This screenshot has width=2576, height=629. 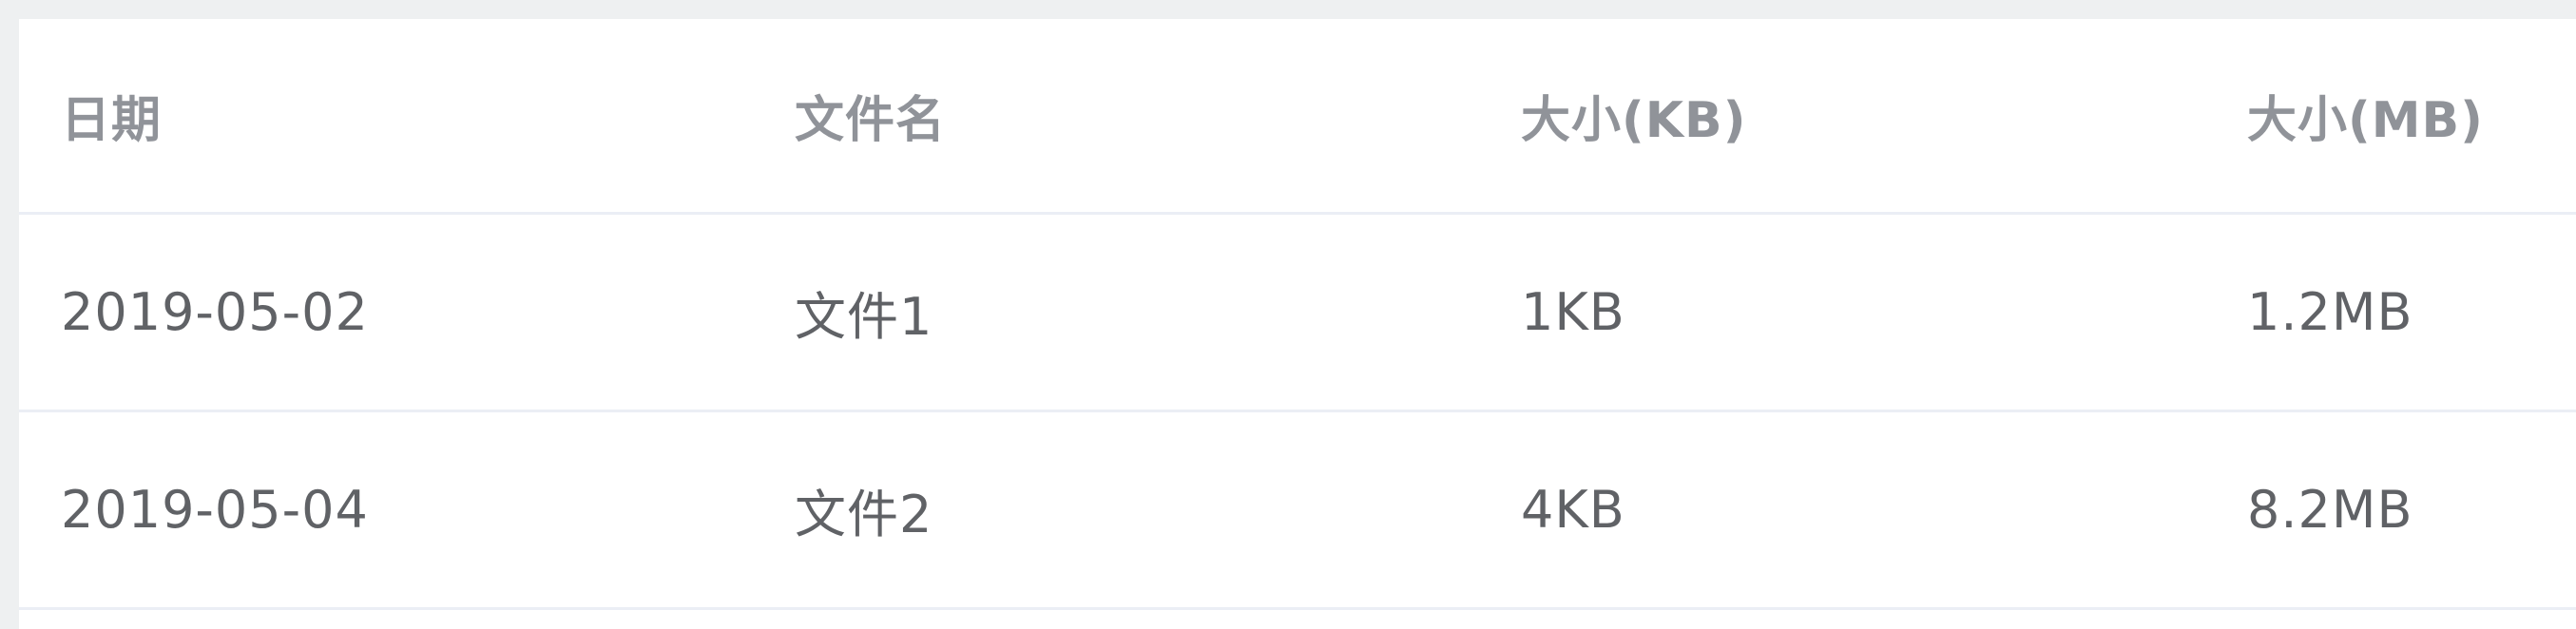 What do you see at coordinates (2330, 312) in the screenshot?
I see `size-mb-cell: 1.2MB` at bounding box center [2330, 312].